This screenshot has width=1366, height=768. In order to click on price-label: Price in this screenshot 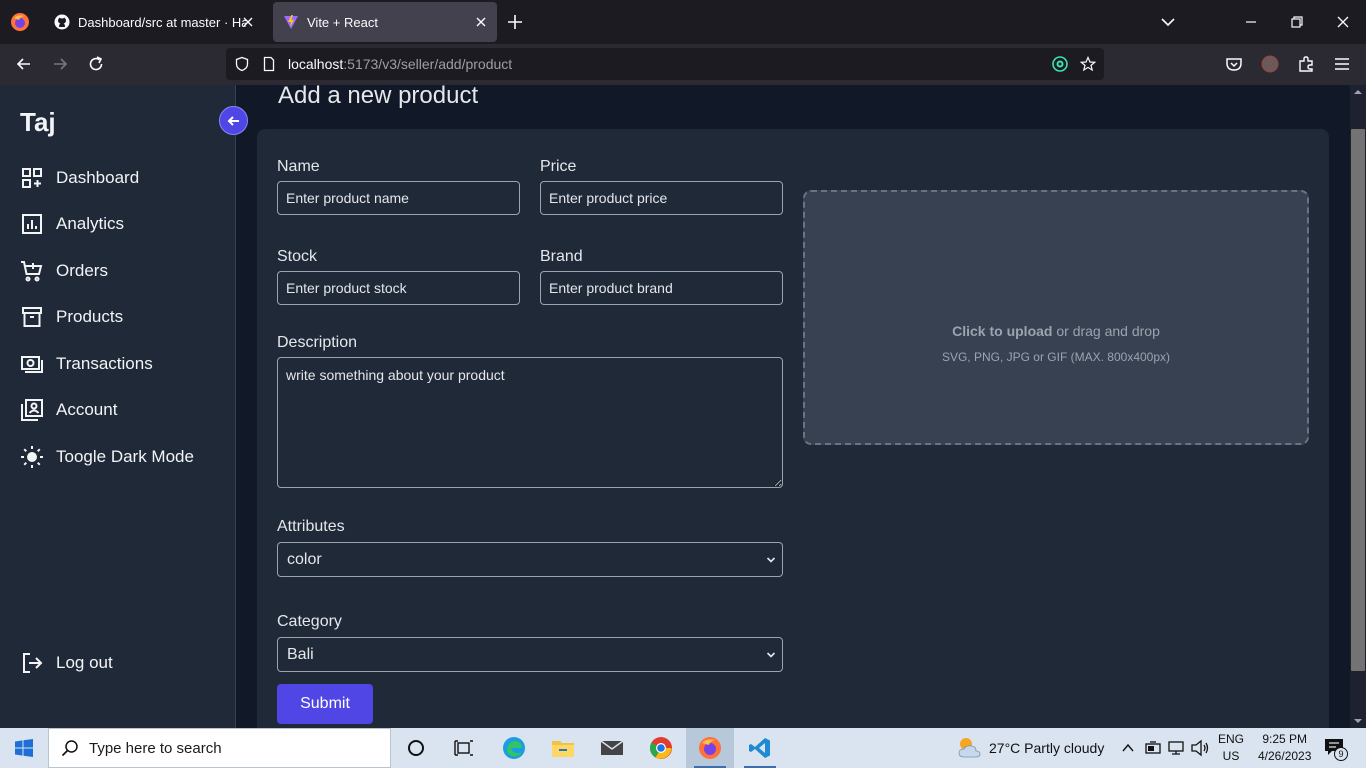, I will do `click(558, 166)`.